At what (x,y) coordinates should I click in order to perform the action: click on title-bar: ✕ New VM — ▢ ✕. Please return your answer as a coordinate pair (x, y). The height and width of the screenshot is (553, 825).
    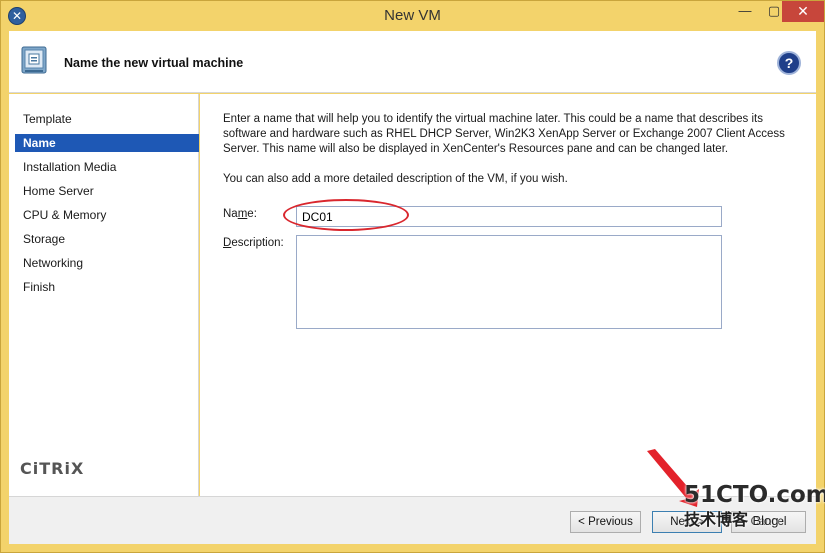
    Looking at the image, I should click on (412, 16).